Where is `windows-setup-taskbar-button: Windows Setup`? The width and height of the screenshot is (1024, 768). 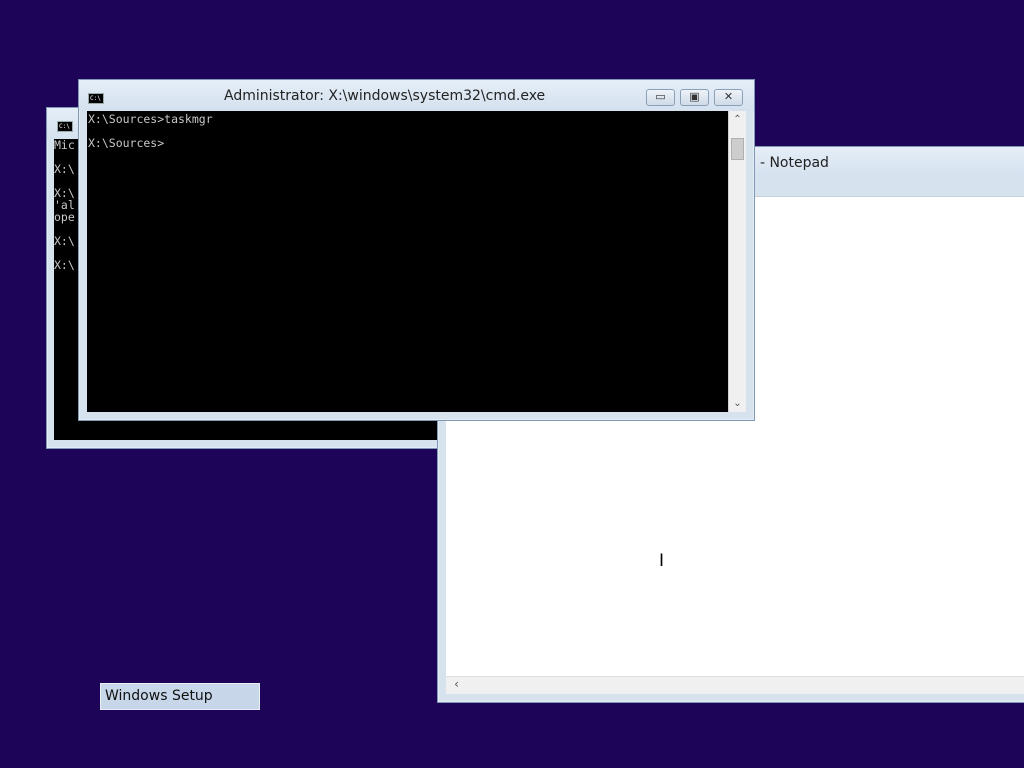 windows-setup-taskbar-button: Windows Setup is located at coordinates (180, 696).